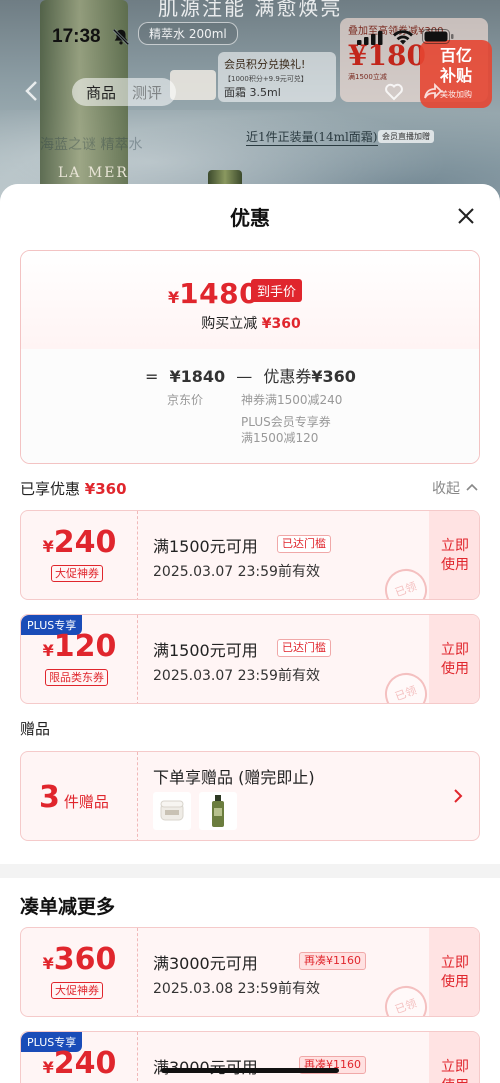  I want to click on favorite-icon, so click(394, 92).